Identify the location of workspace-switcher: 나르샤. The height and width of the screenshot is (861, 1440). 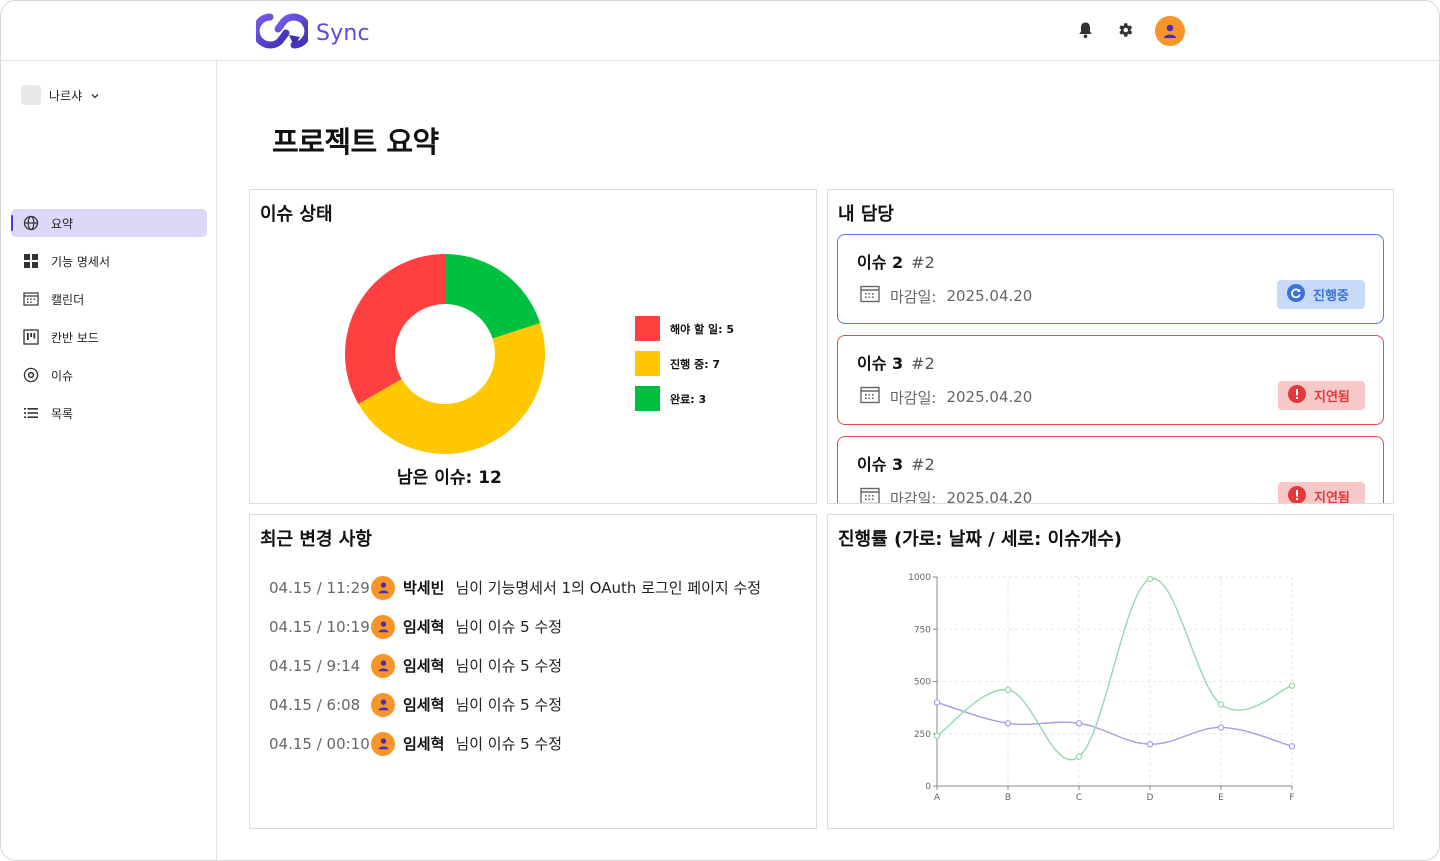
(60, 95).